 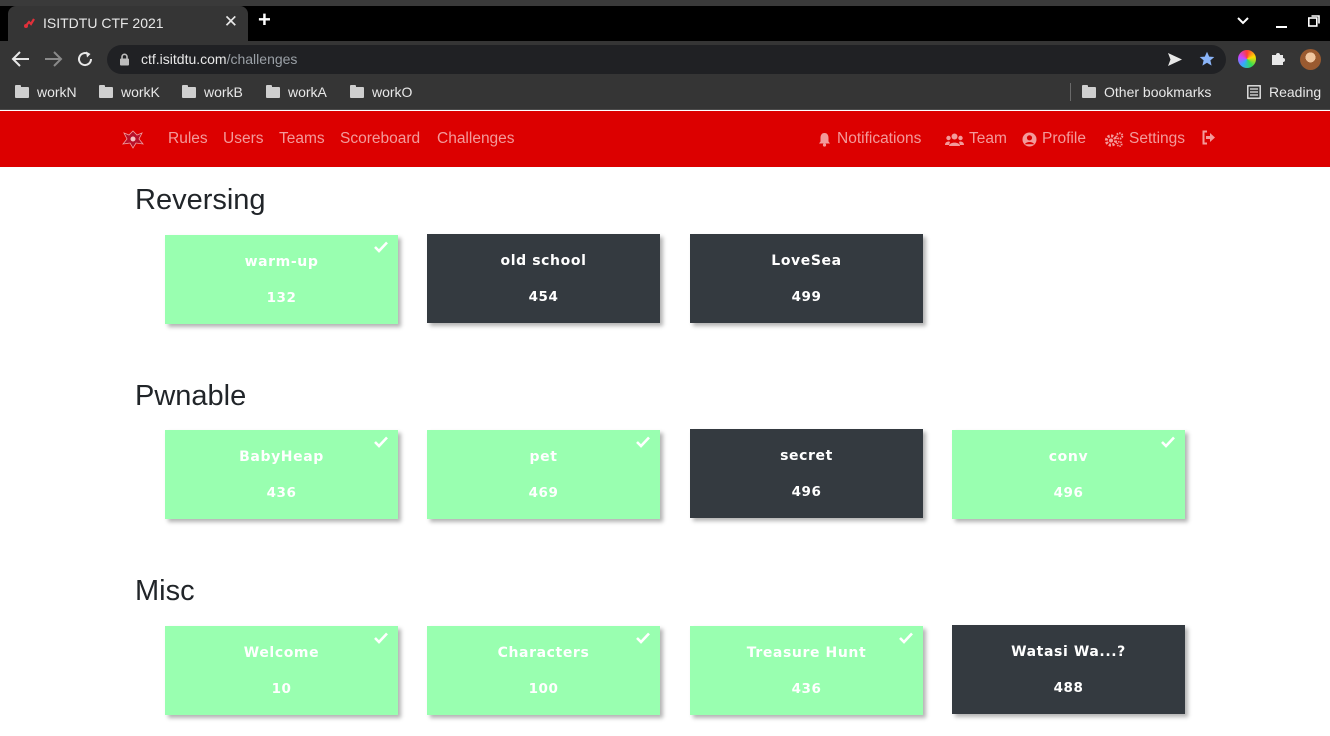 What do you see at coordinates (191, 396) in the screenshot?
I see `category-heading: Pwnable` at bounding box center [191, 396].